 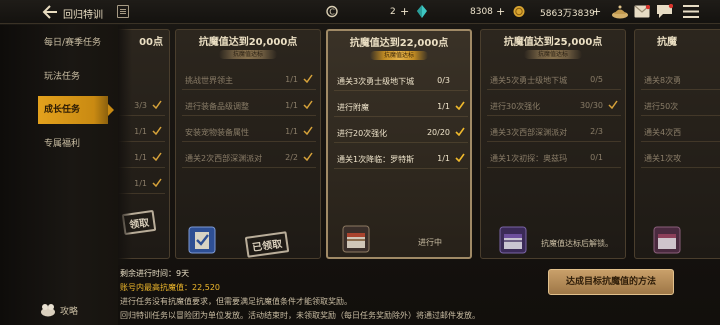 I want to click on menu-icon, so click(x=691, y=11).